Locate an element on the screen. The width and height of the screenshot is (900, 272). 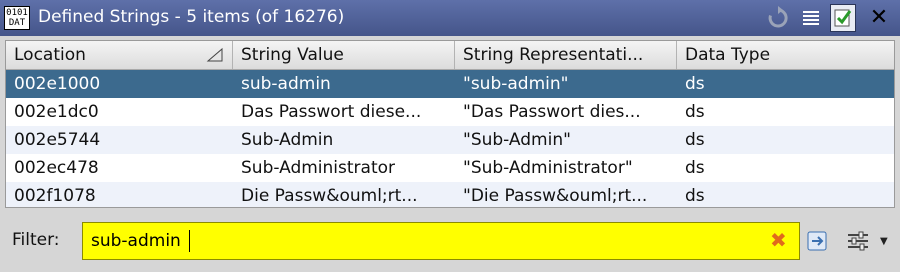
column-label: Location is located at coordinates (50, 55).